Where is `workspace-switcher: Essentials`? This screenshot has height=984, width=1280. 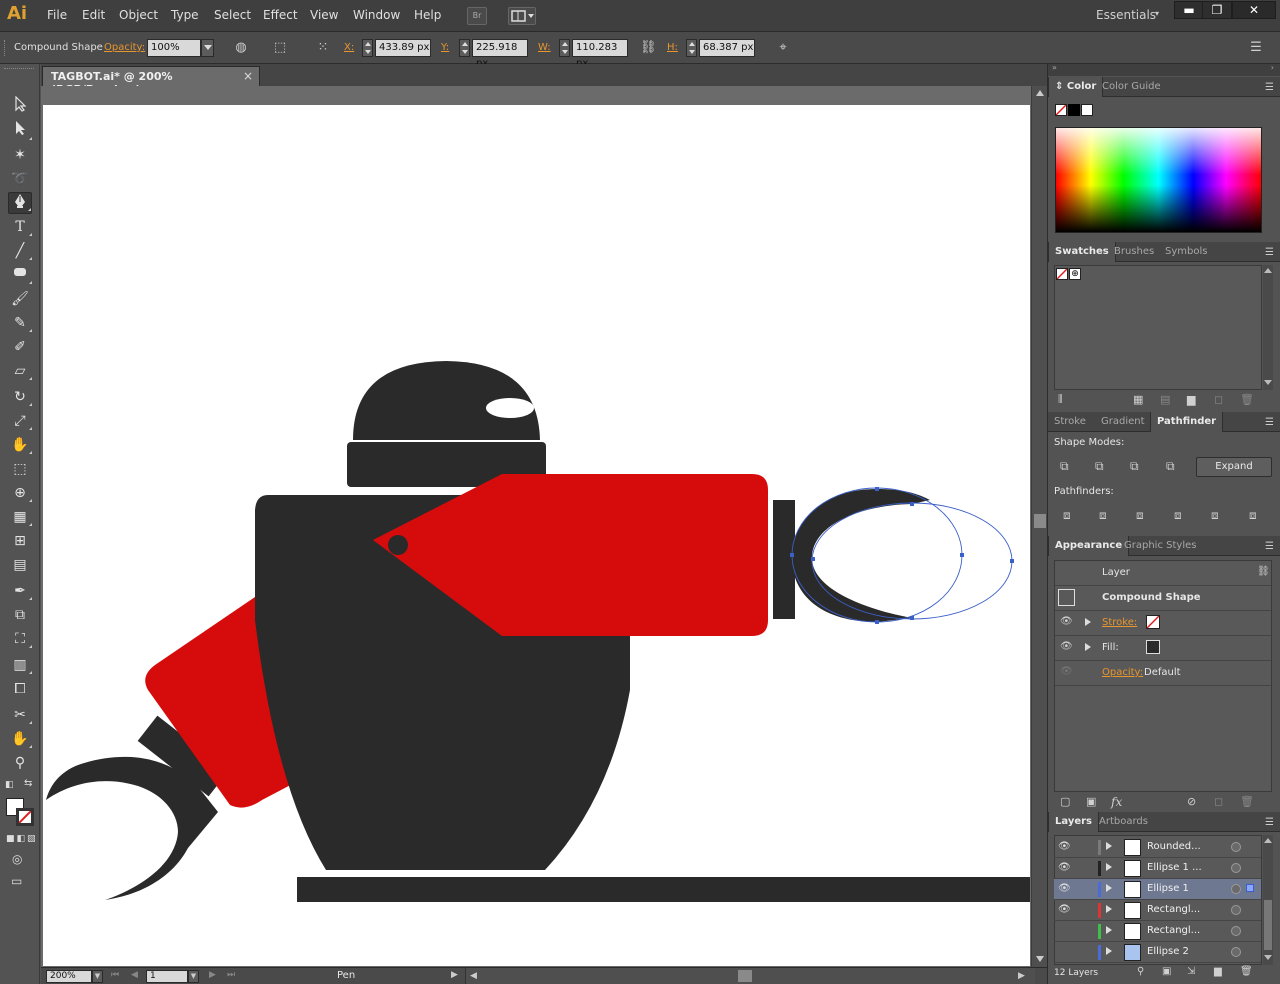
workspace-switcher: Essentials is located at coordinates (1126, 15).